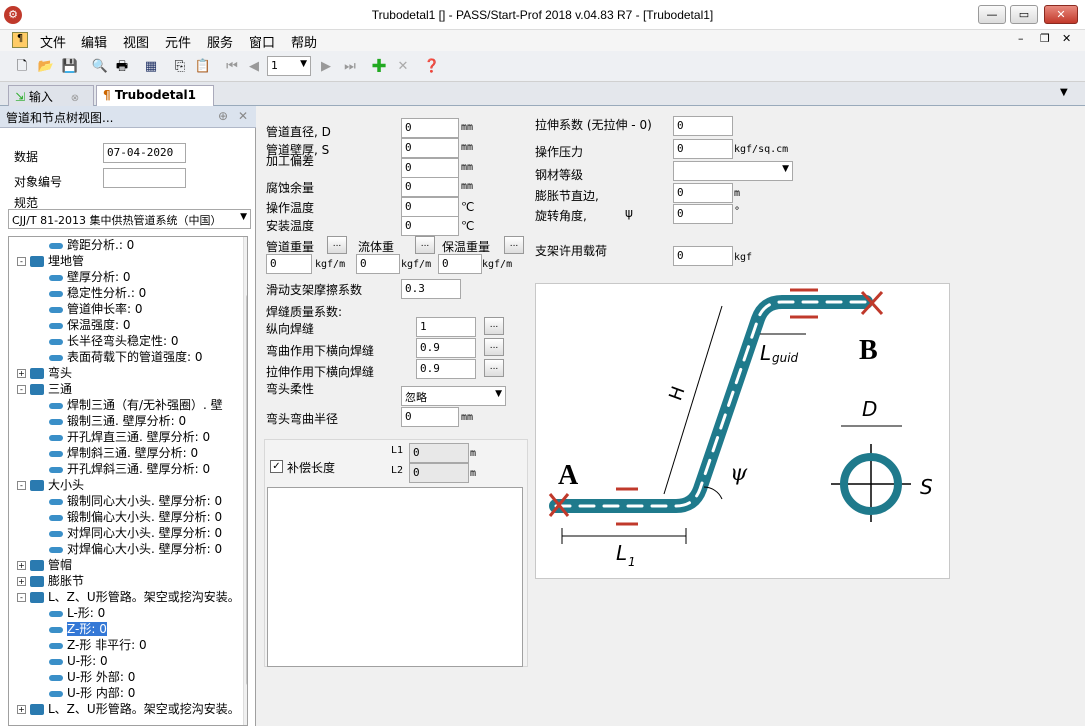 The height and width of the screenshot is (726, 1085). What do you see at coordinates (97, 293) in the screenshot?
I see `tree-node: 稳定性分析.: 0` at bounding box center [97, 293].